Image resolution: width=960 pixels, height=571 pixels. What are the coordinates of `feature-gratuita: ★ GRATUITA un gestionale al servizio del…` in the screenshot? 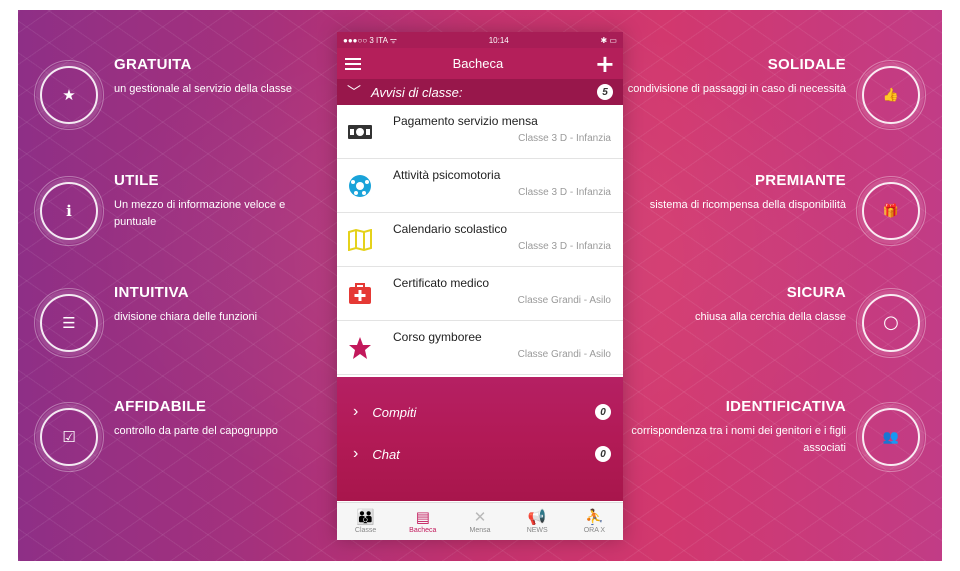 It's located at (187, 93).